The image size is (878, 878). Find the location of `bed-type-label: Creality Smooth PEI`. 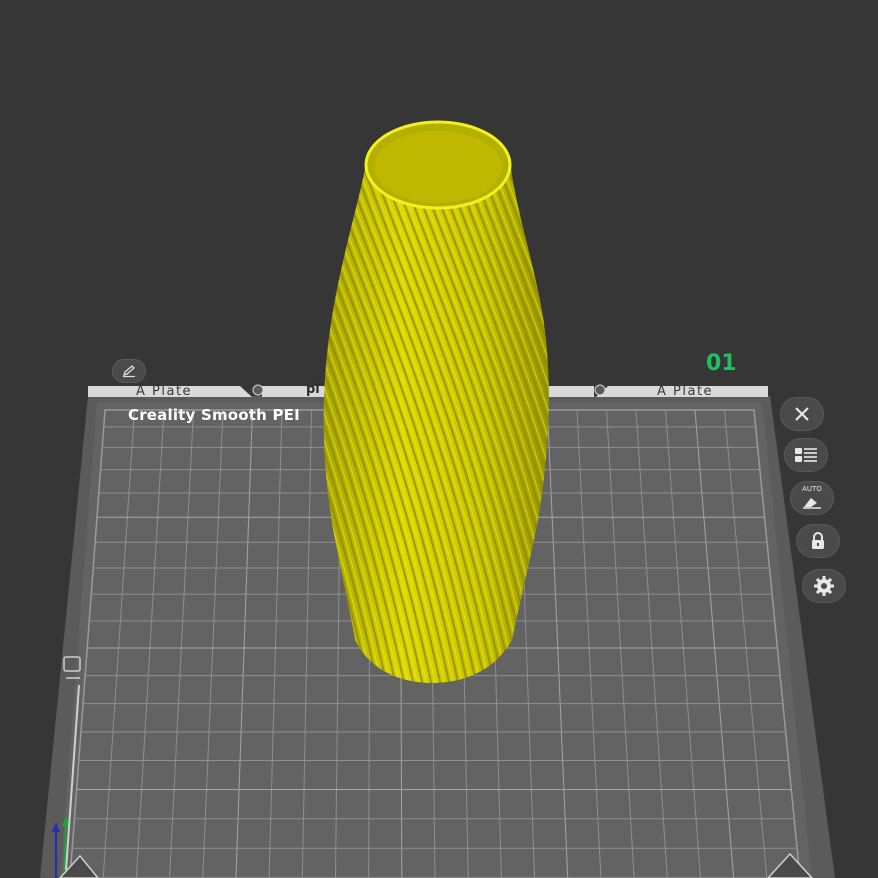

bed-type-label: Creality Smooth PEI is located at coordinates (214, 415).